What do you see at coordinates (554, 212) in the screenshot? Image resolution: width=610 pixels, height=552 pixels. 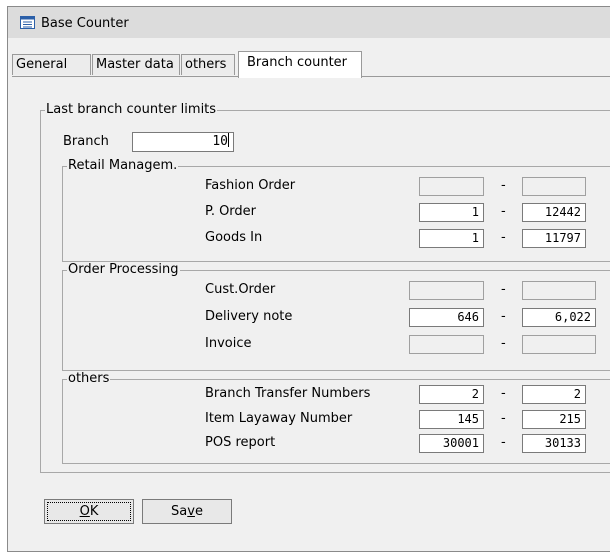 I see `p-order-to-field: 12442` at bounding box center [554, 212].